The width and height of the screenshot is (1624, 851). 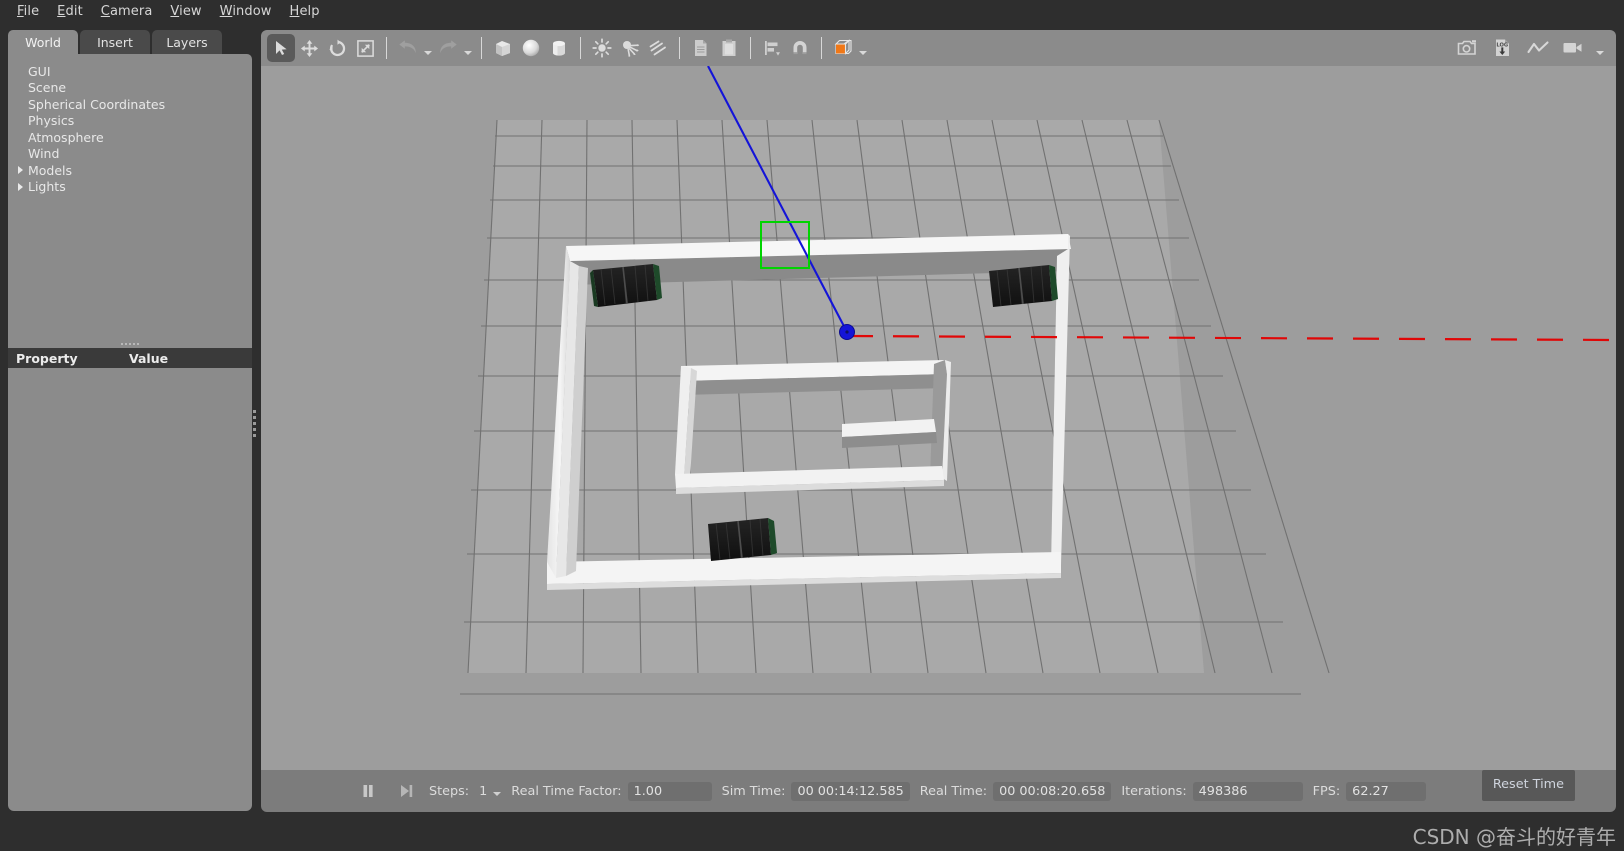 I want to click on tree-item-label: Lights, so click(x=47, y=187).